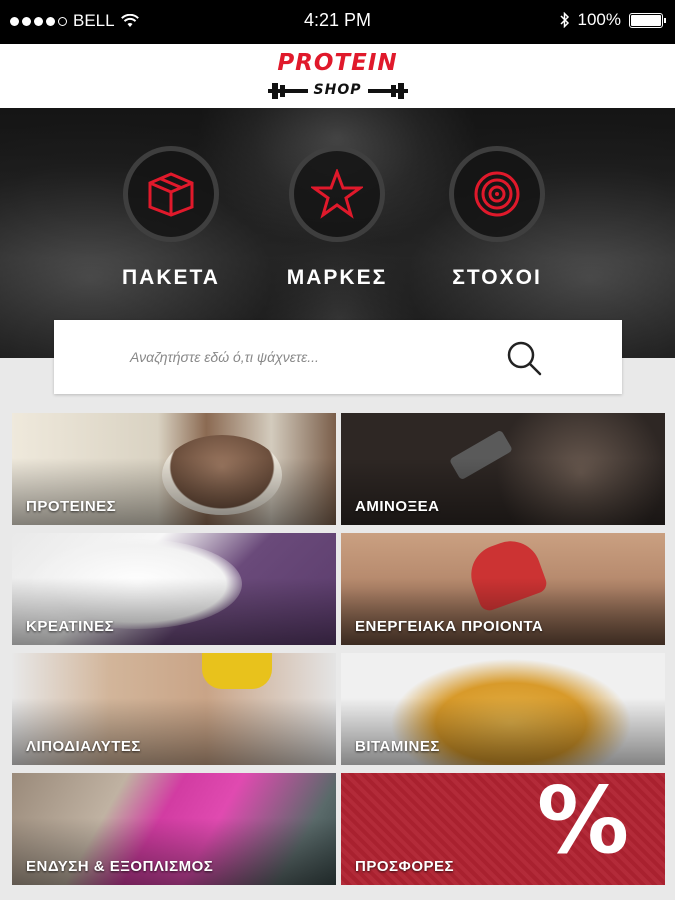  I want to click on protein-shop-logo: PROTEIN SHOP, so click(338, 76).